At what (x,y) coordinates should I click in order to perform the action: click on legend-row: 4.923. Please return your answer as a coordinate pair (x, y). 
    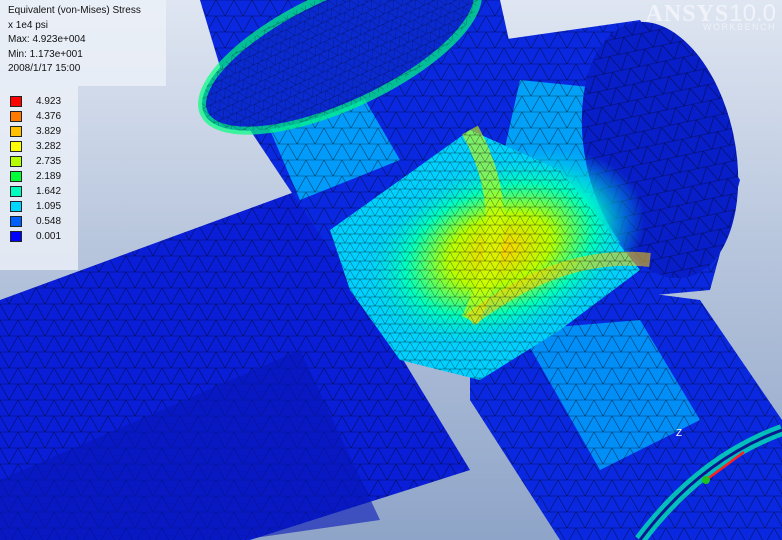
    Looking at the image, I should click on (35, 101).